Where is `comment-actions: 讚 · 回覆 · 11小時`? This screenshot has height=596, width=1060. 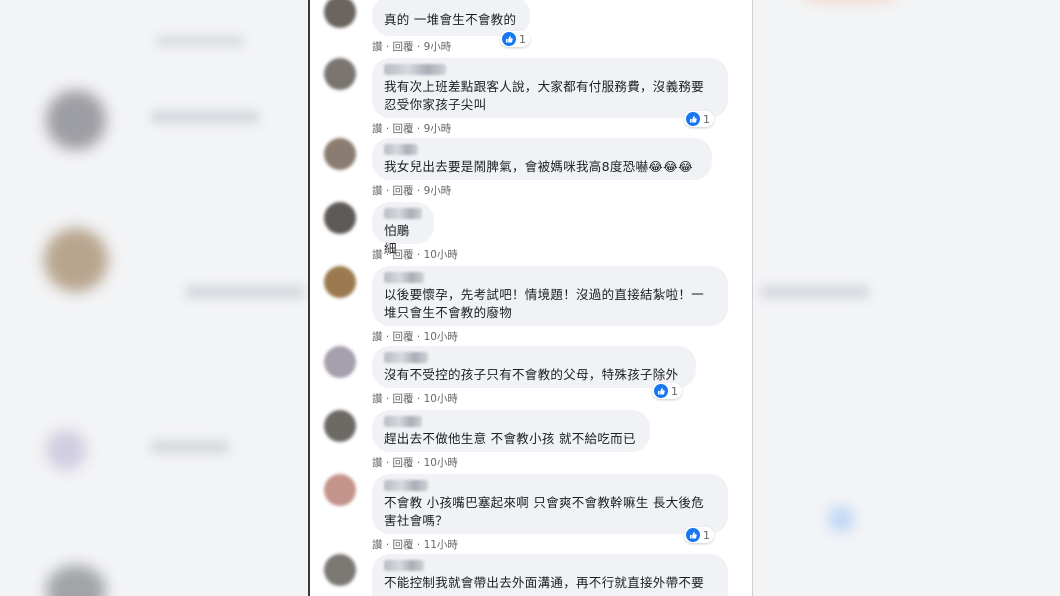
comment-actions: 讚 · 回覆 · 11小時 is located at coordinates (415, 544).